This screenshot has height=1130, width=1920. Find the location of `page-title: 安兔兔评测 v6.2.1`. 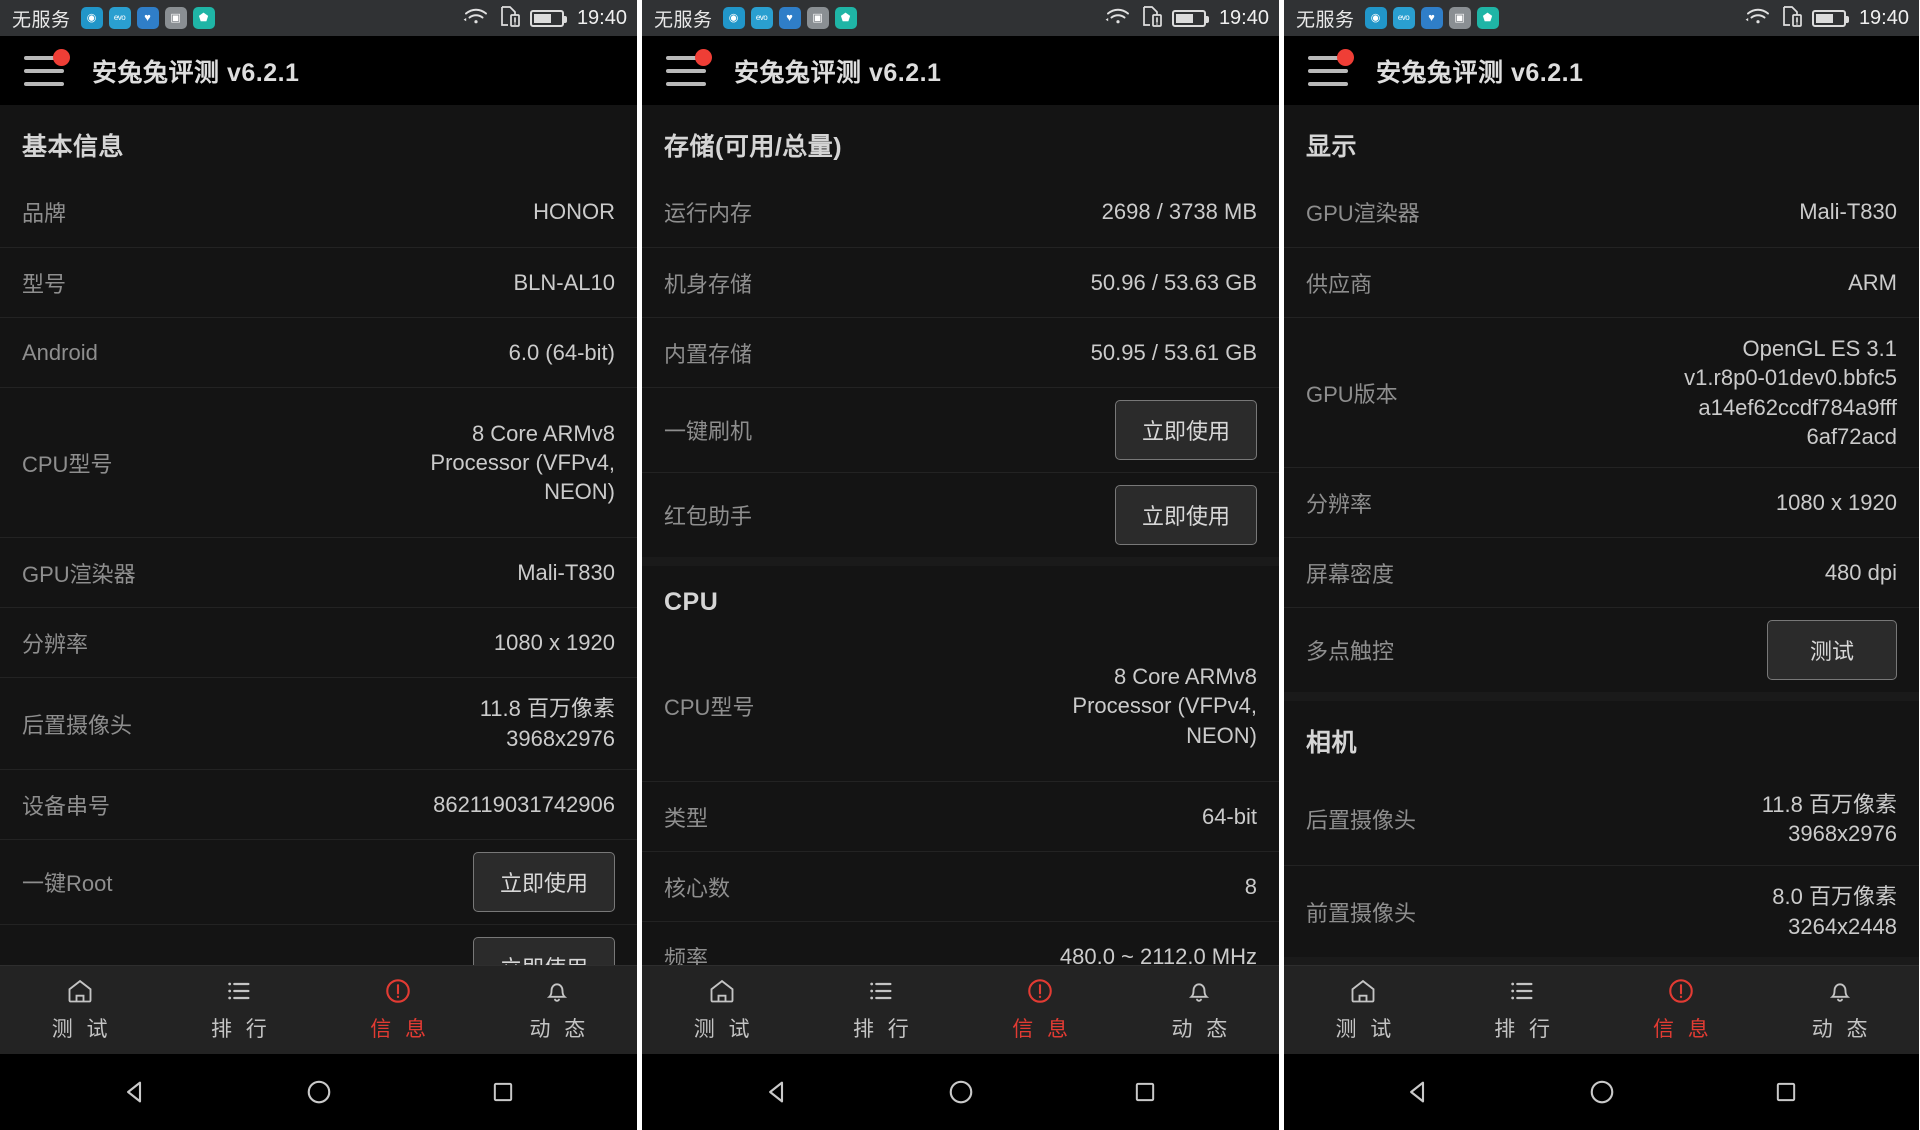

page-title: 安兔兔评测 v6.2.1 is located at coordinates (196, 72).